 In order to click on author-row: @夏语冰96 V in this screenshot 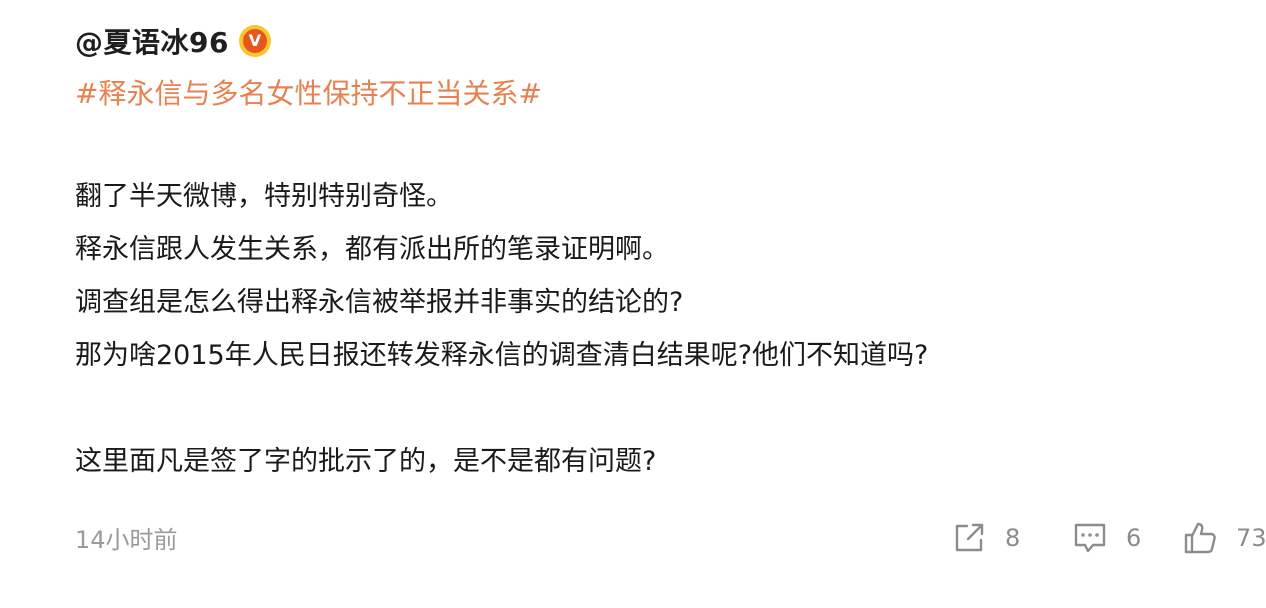, I will do `click(173, 41)`.